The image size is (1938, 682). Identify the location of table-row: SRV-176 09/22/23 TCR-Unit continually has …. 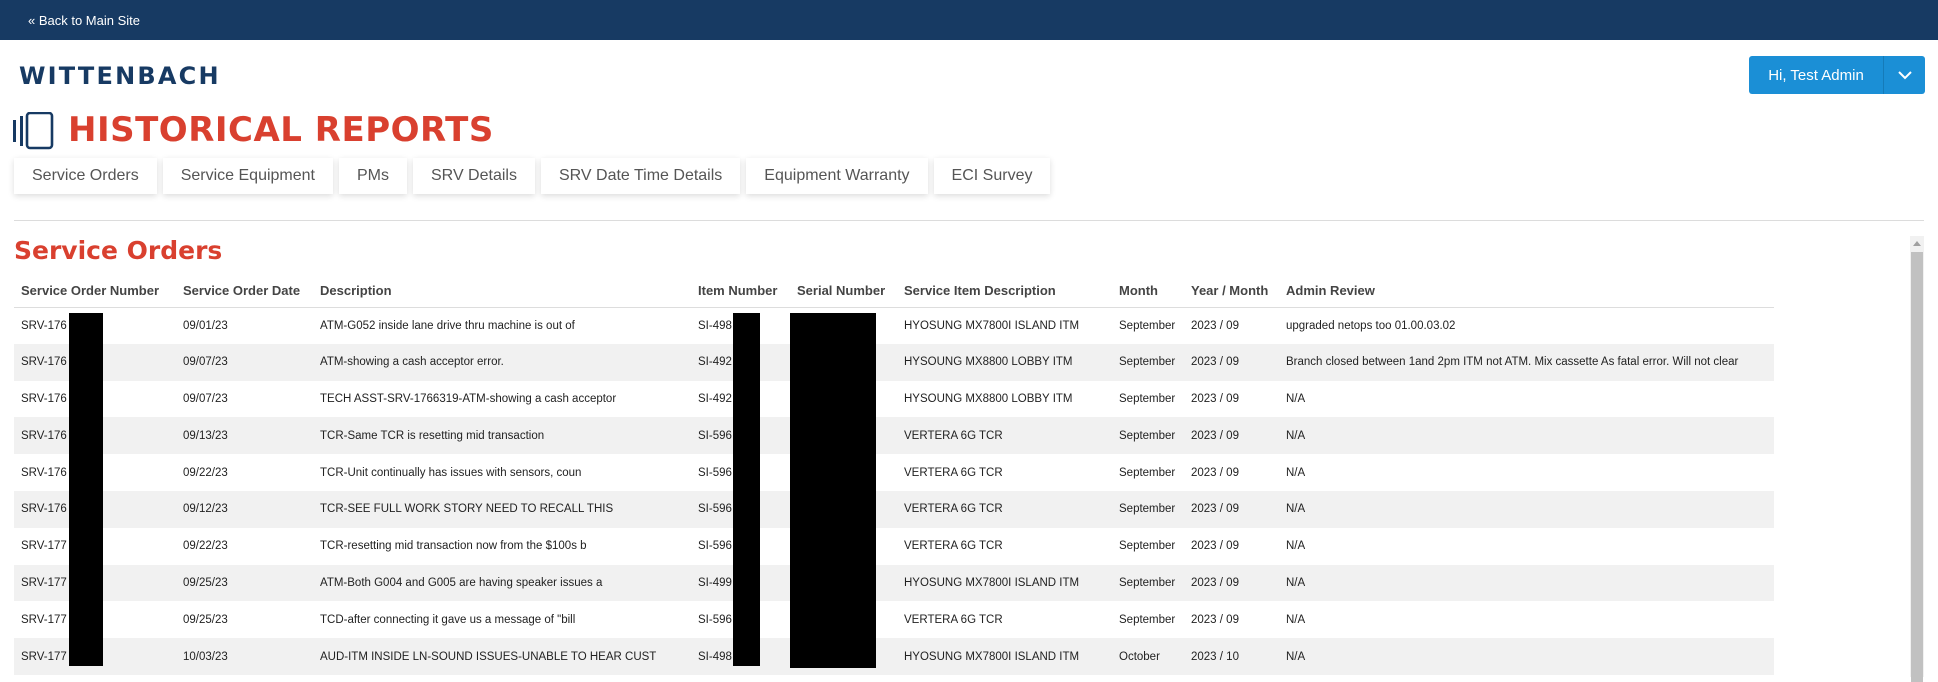
(894, 472).